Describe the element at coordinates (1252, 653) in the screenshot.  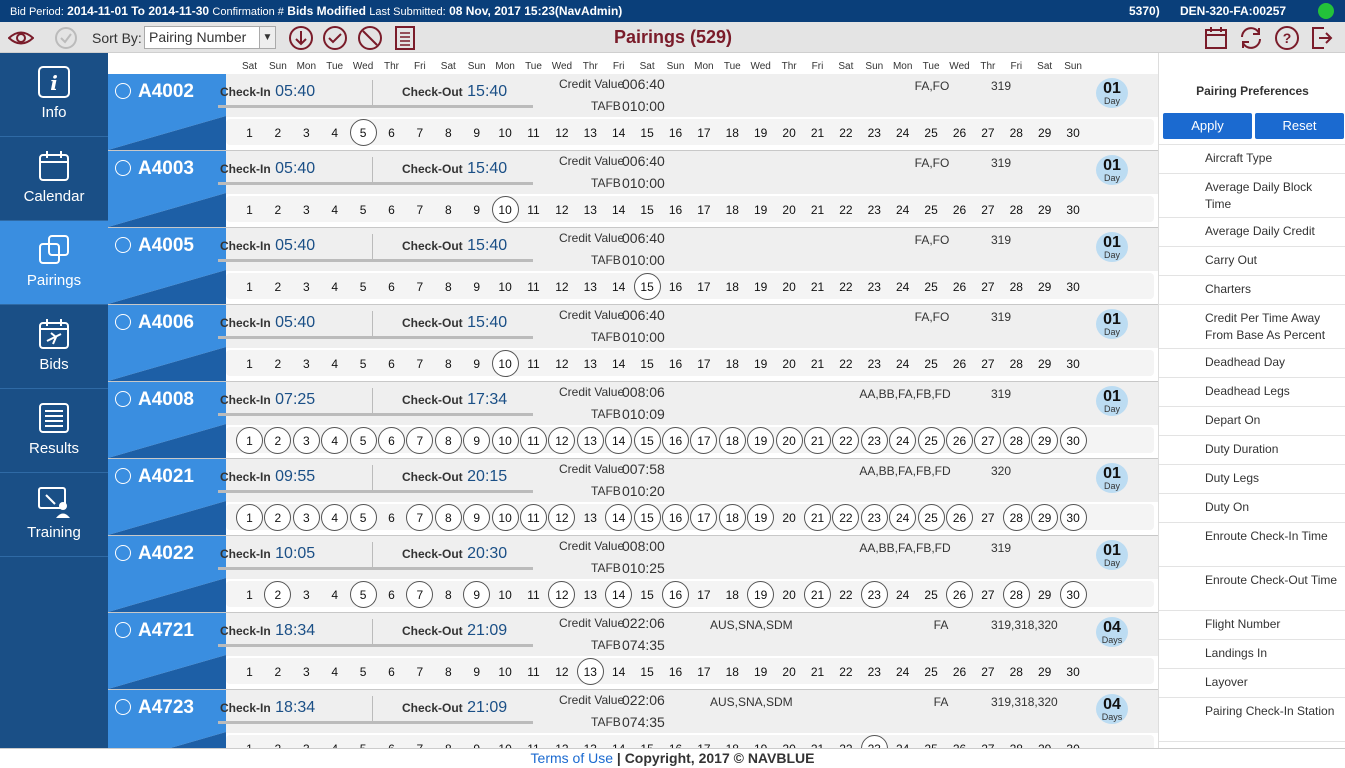
I see `preference-item: Landings In` at that location.